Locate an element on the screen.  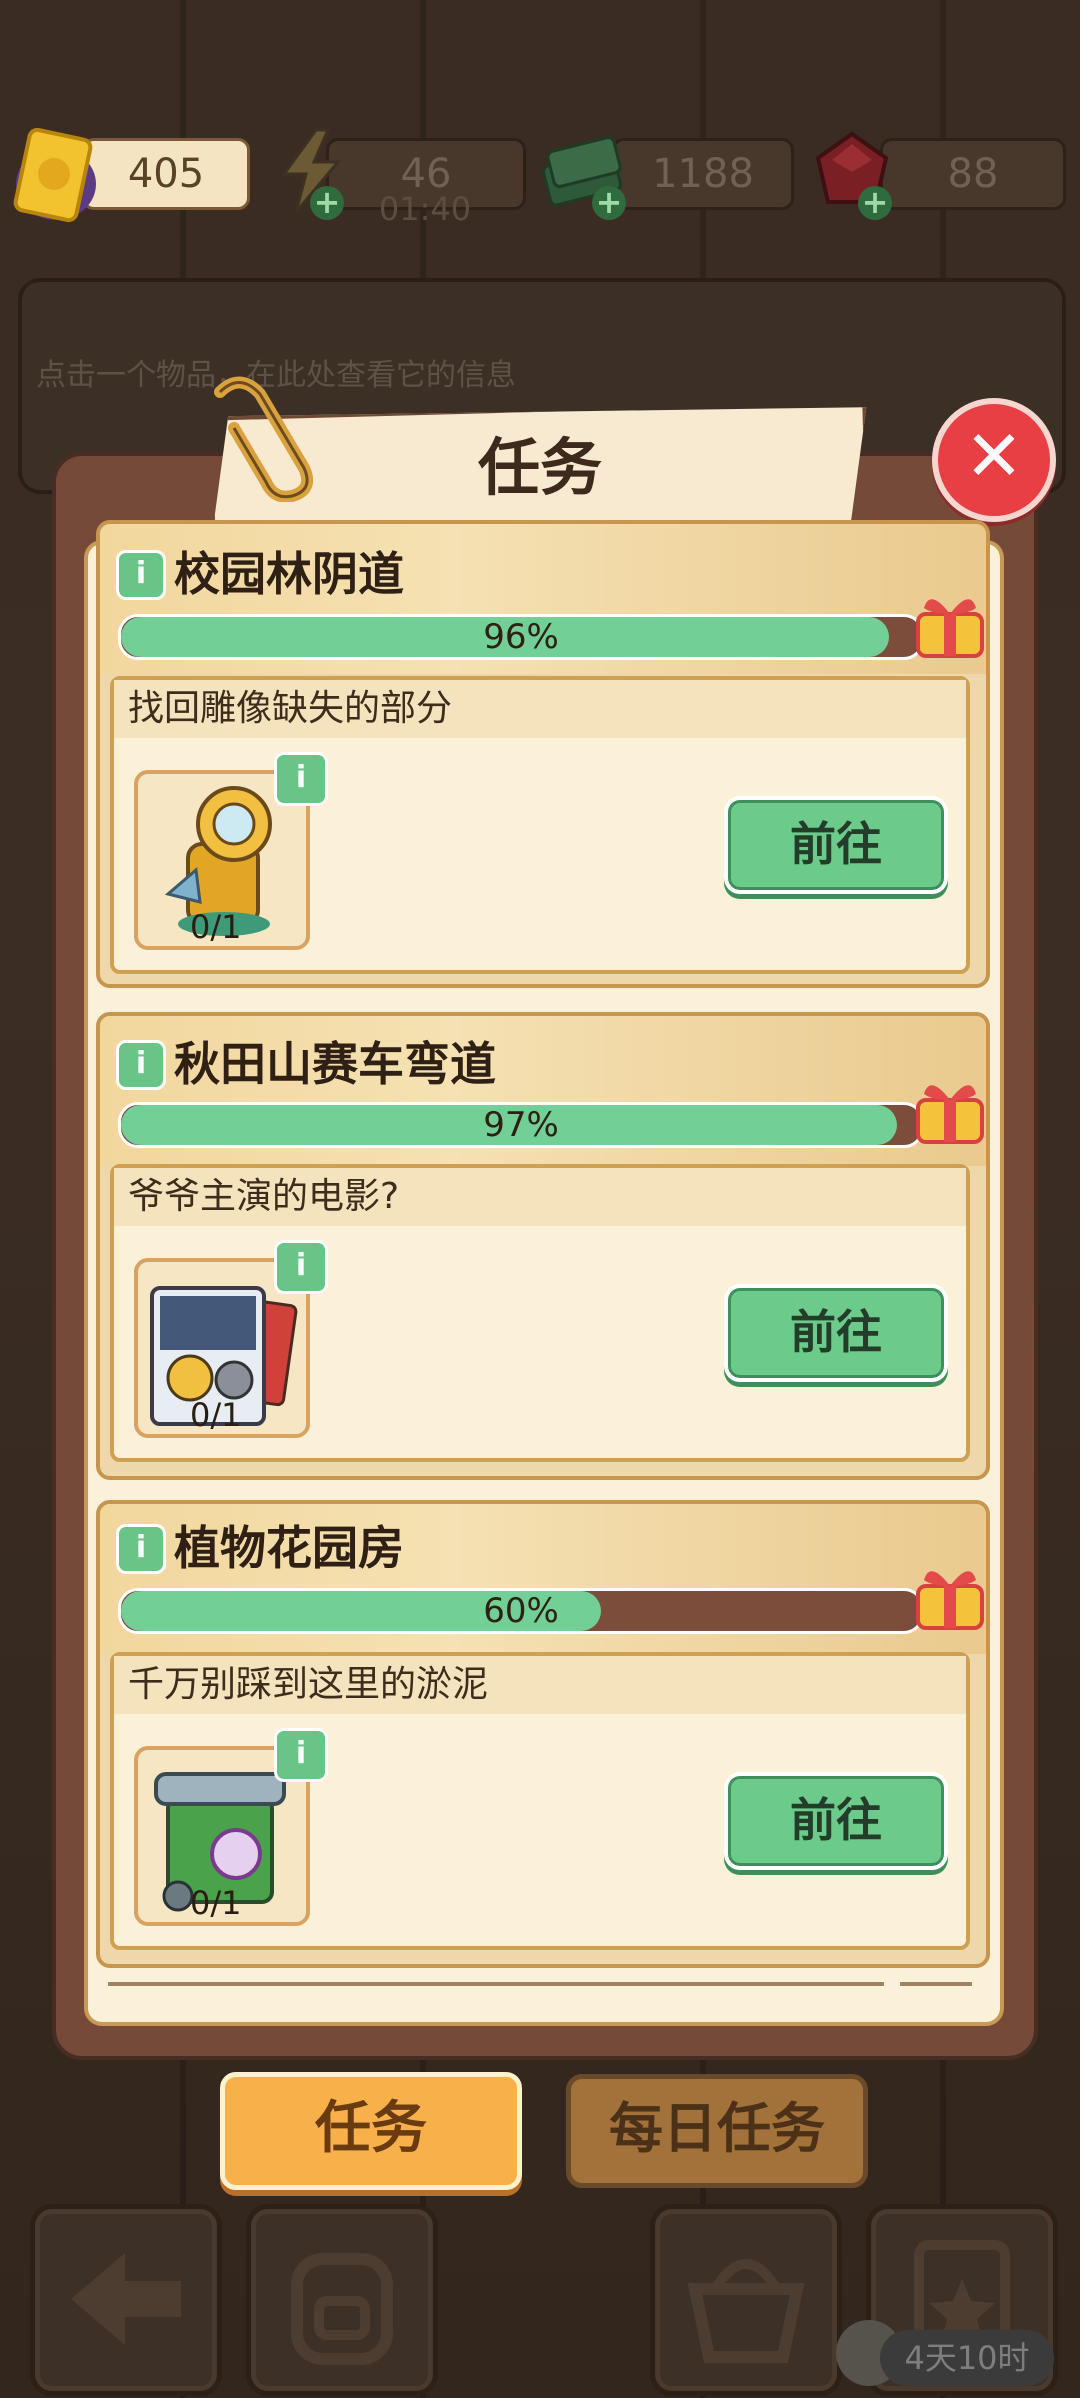
tab-daily-tasks: 每日任务 is located at coordinates (717, 2131).